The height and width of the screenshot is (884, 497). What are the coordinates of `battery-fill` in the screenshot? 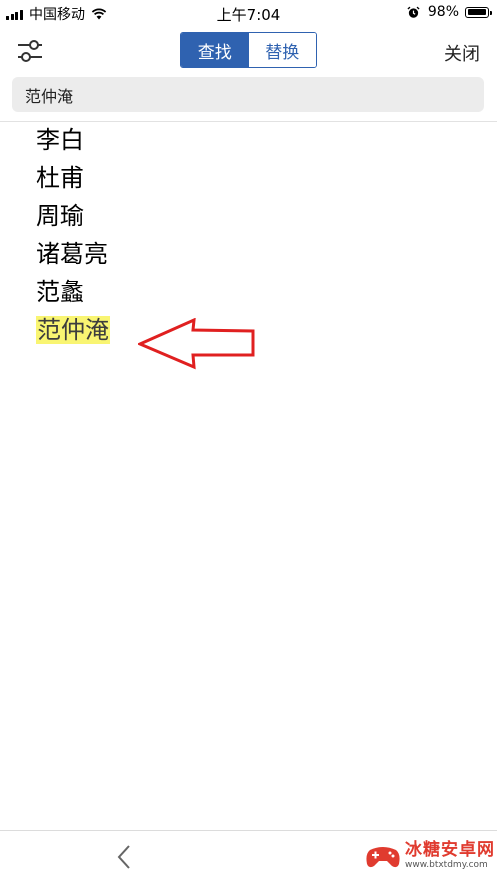 It's located at (477, 12).